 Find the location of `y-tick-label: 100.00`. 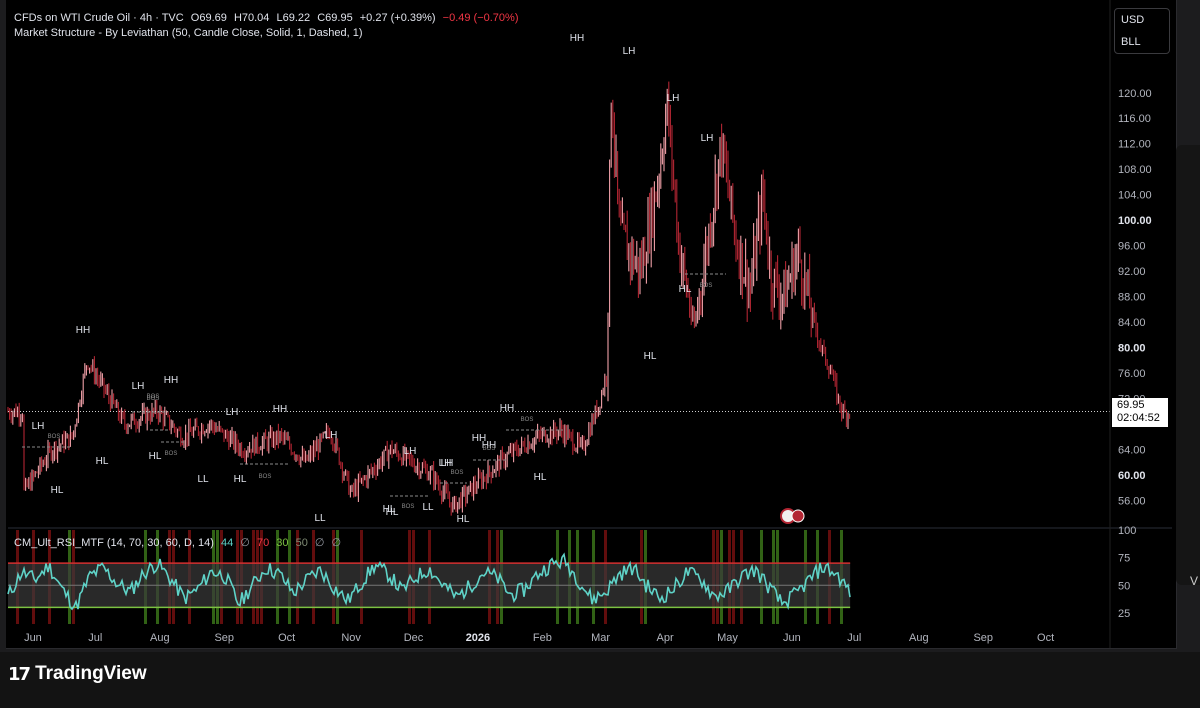

y-tick-label: 100.00 is located at coordinates (1135, 221).